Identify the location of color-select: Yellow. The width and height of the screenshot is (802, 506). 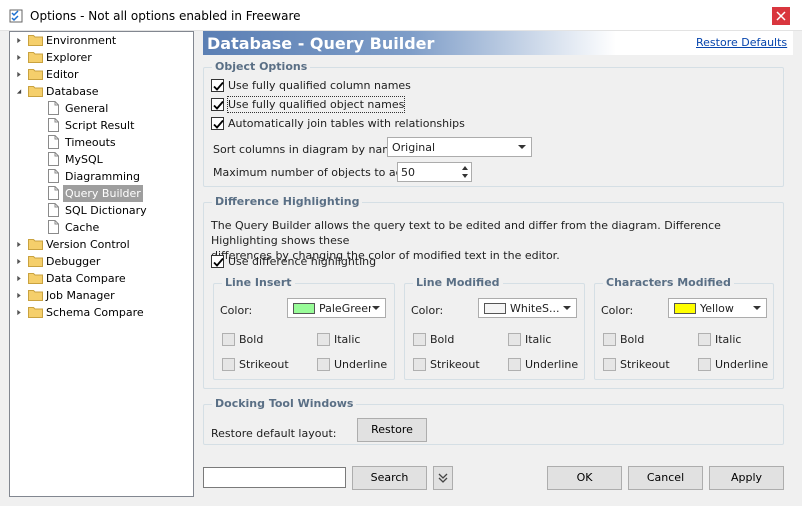
(717, 308).